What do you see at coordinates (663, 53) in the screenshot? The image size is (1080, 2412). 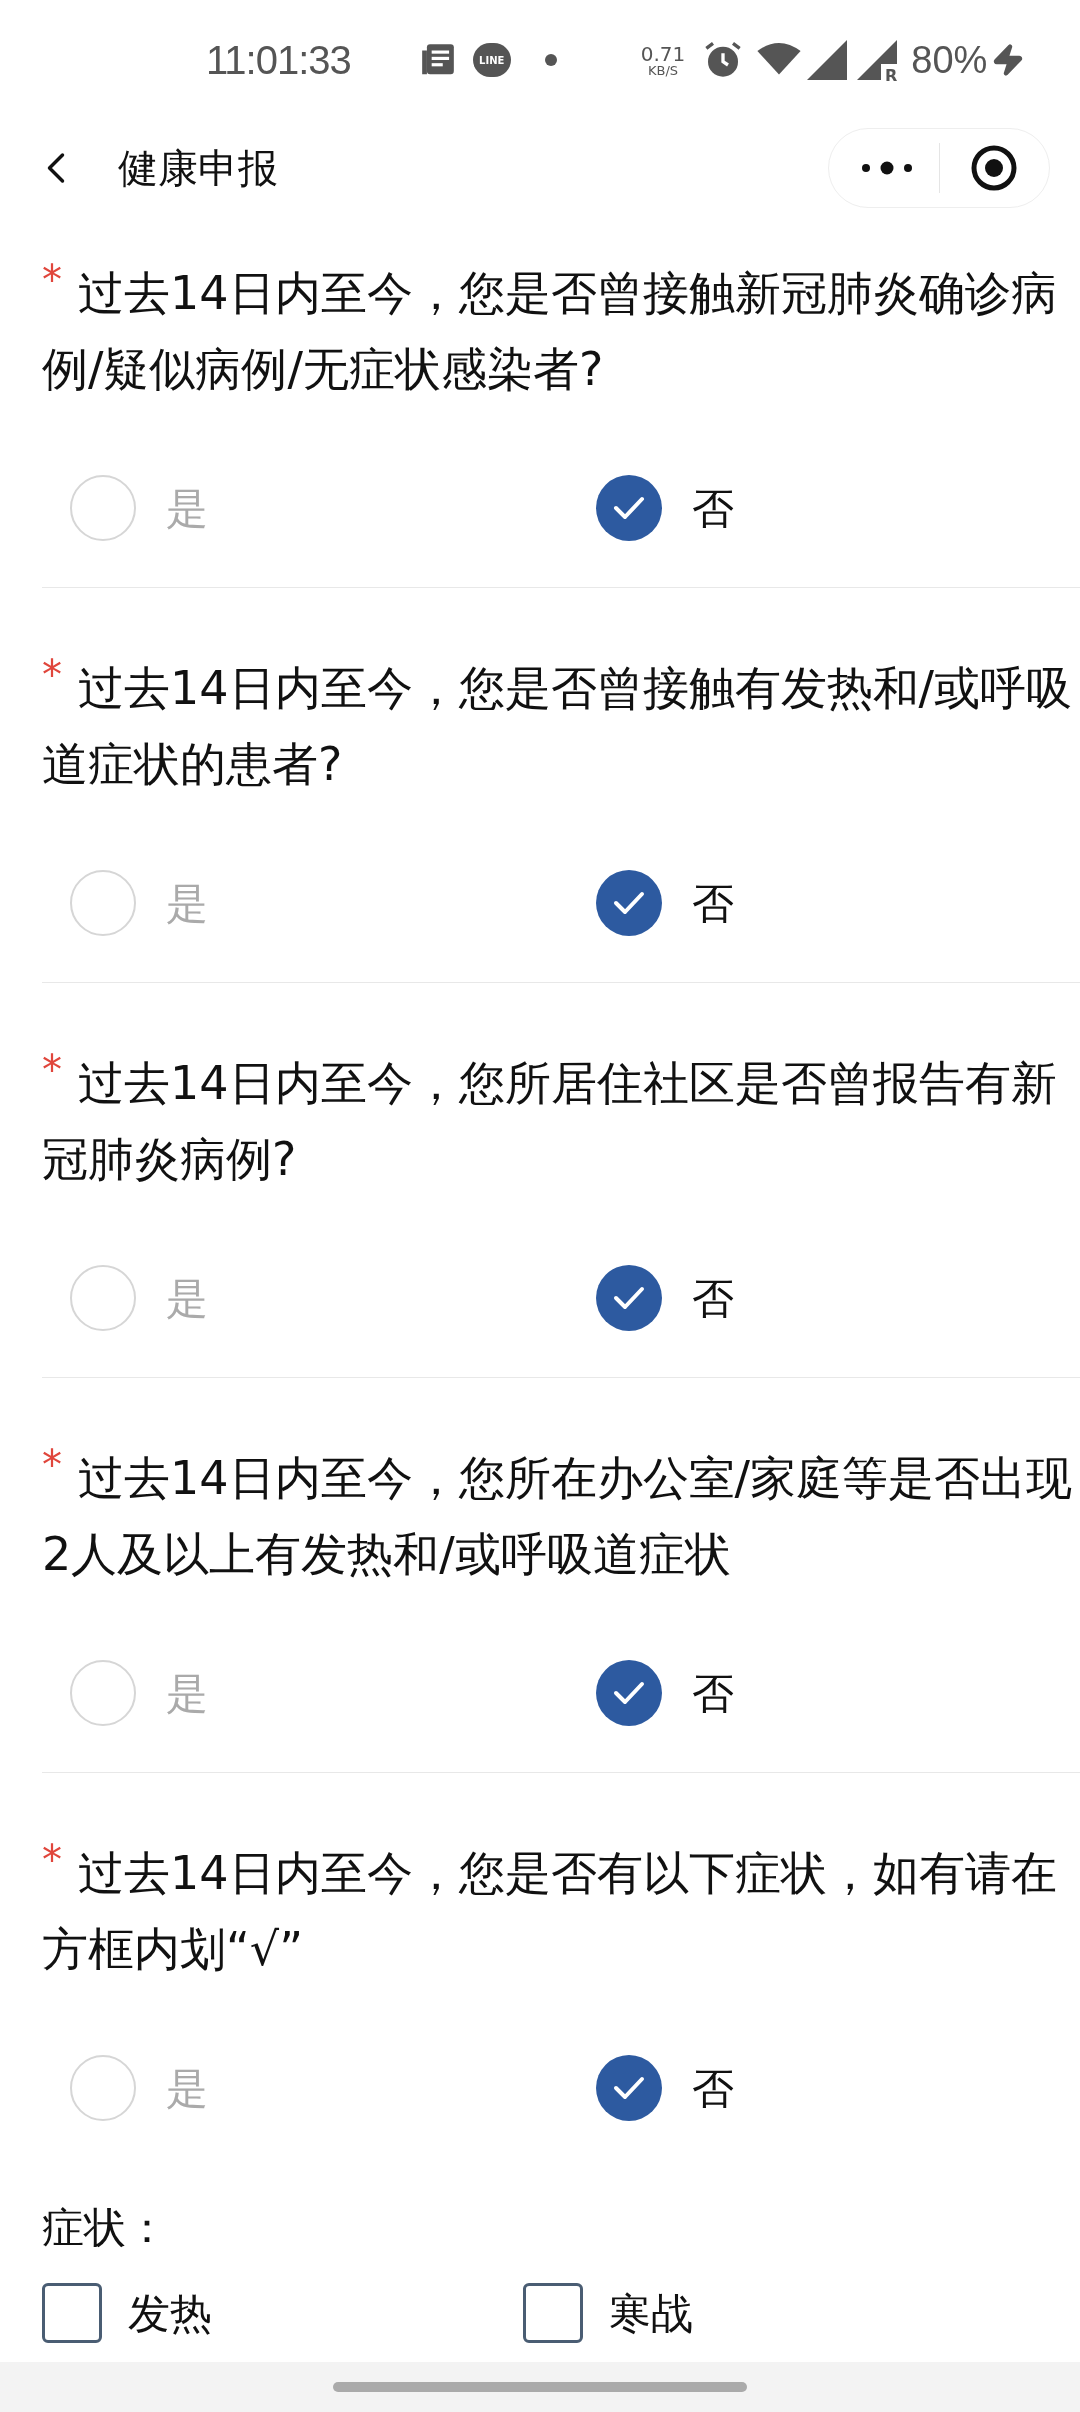 I see `speed-value: 0.71` at bounding box center [663, 53].